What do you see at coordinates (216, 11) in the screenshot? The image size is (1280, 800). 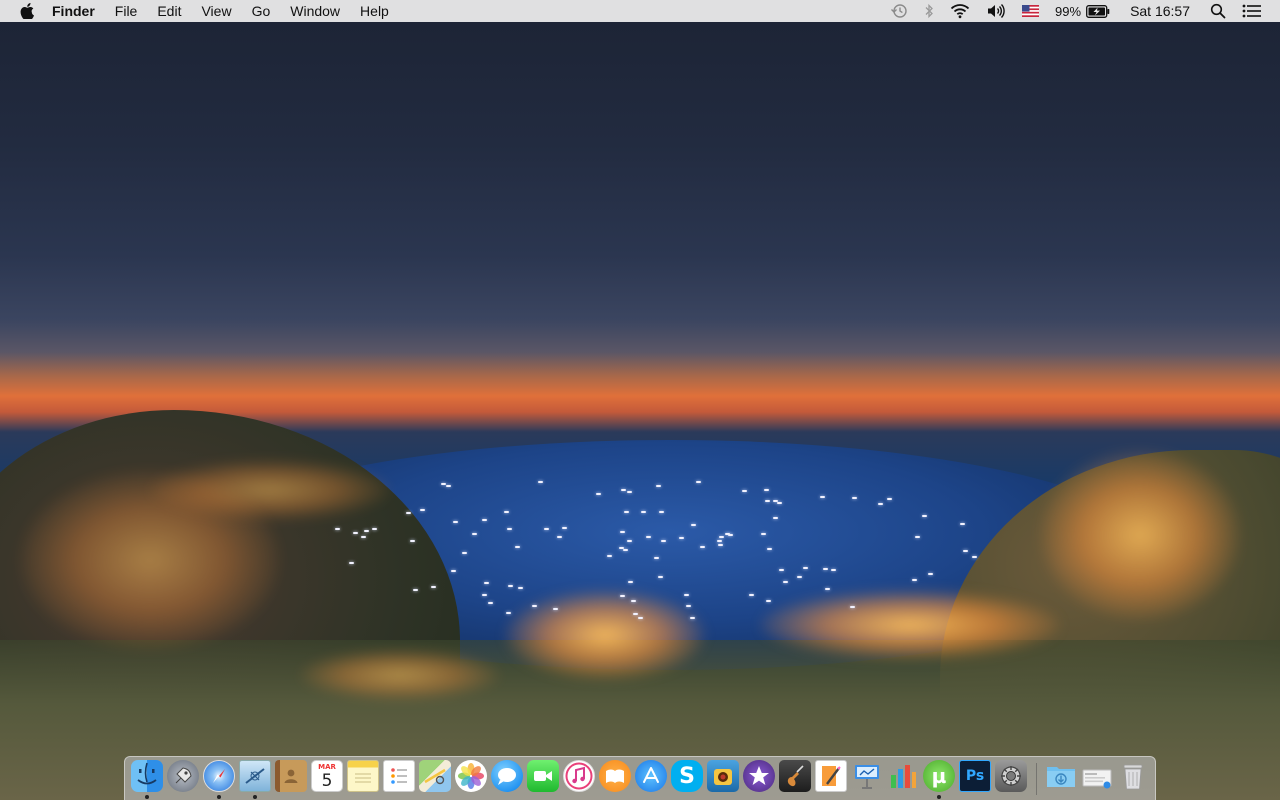 I see `menu-view: View` at bounding box center [216, 11].